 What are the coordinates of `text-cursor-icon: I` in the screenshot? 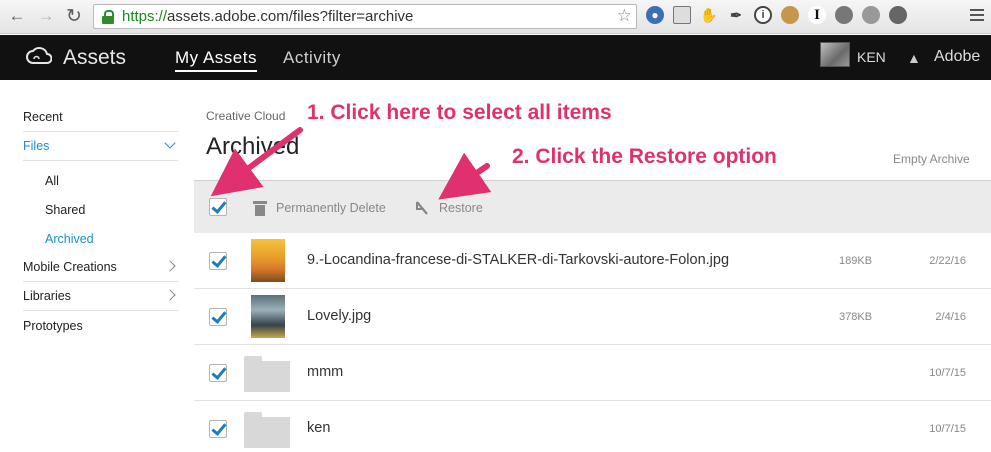 It's located at (817, 15).